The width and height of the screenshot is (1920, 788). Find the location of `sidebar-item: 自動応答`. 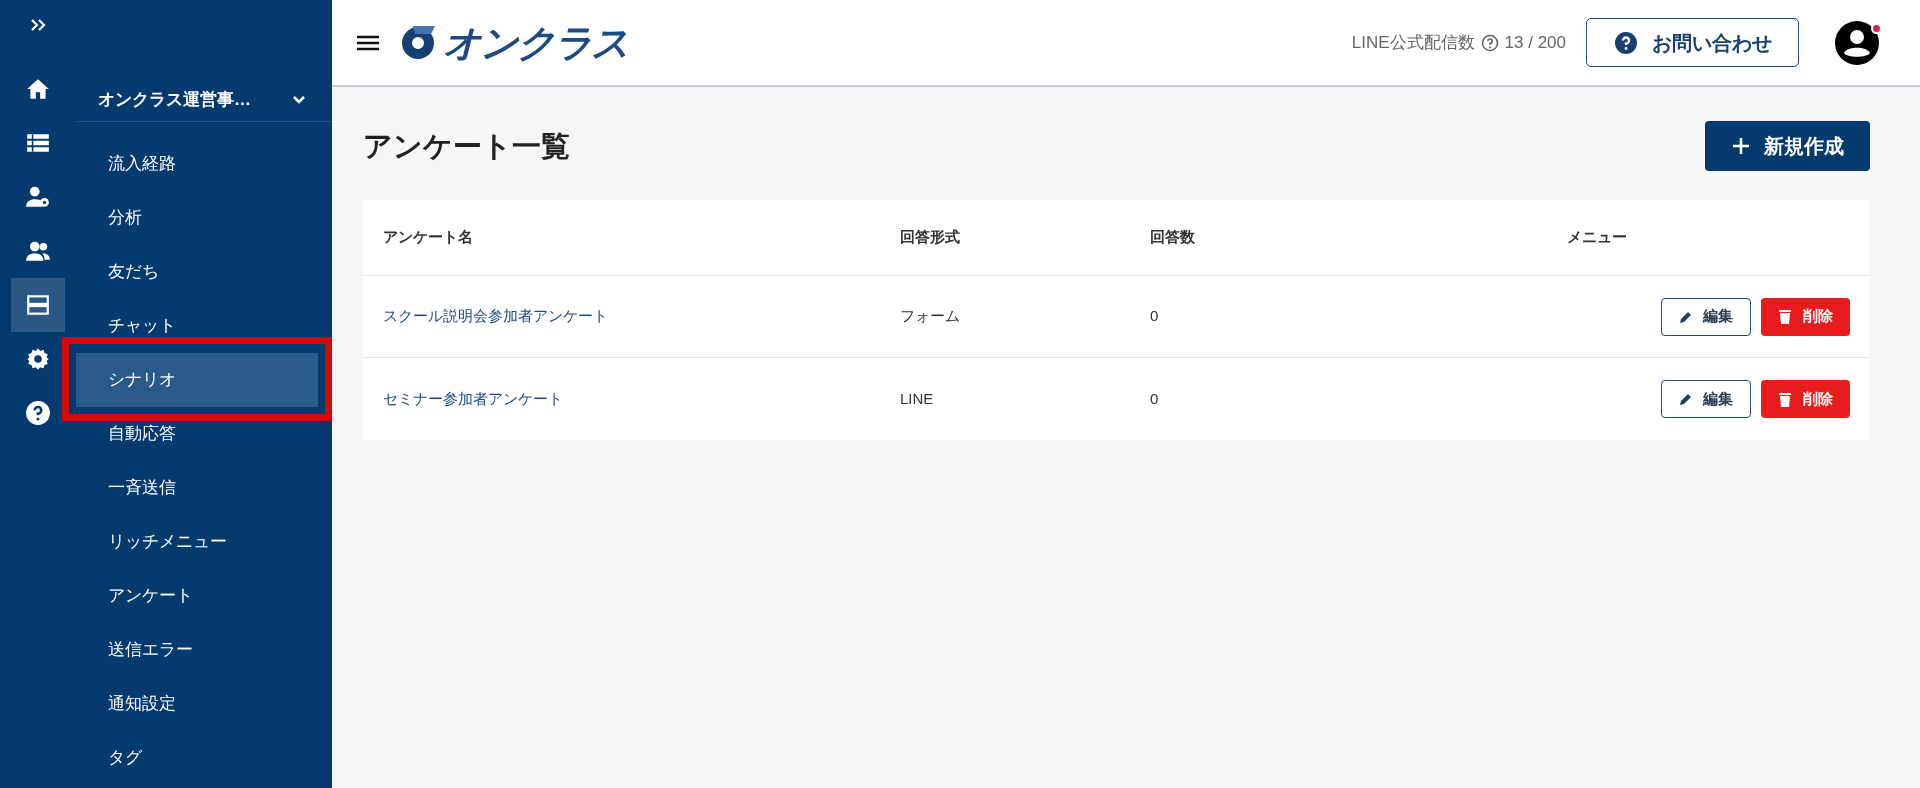

sidebar-item: 自動応答 is located at coordinates (204, 434).